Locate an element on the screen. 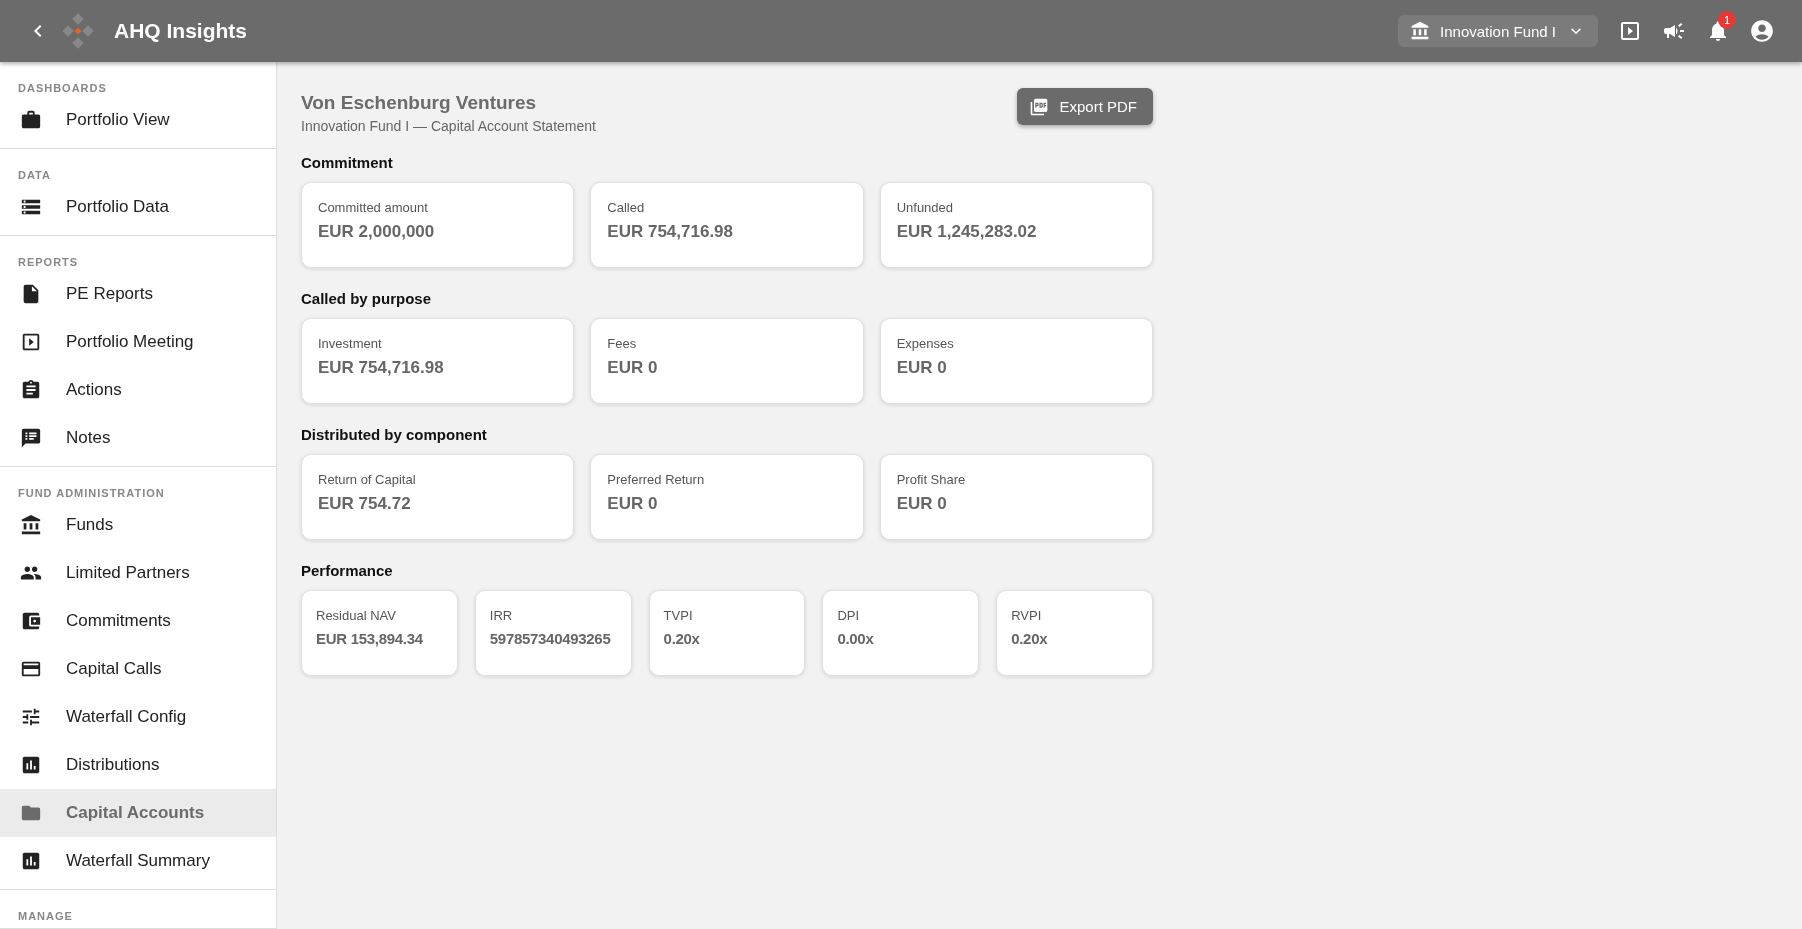  metric-value: EUR 1,245,283.02 is located at coordinates (966, 232).